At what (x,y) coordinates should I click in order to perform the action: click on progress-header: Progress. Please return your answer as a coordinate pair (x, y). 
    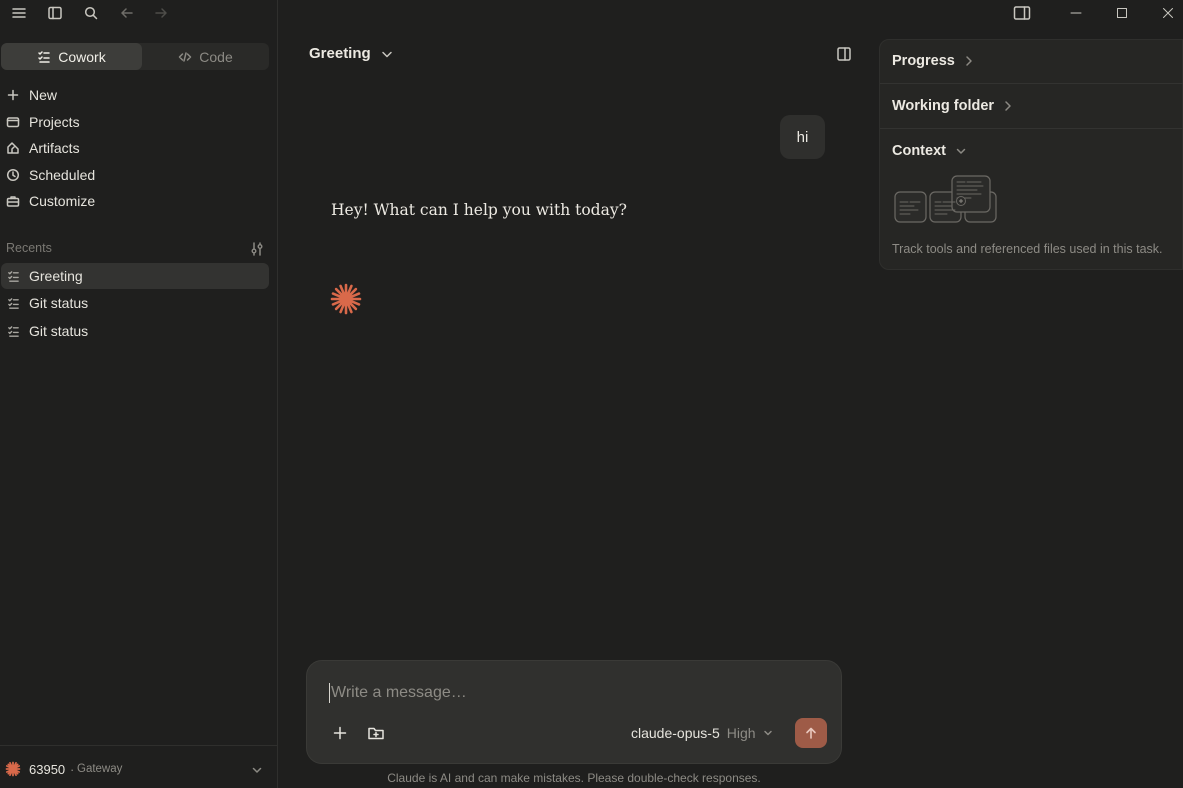
    Looking at the image, I should click on (933, 61).